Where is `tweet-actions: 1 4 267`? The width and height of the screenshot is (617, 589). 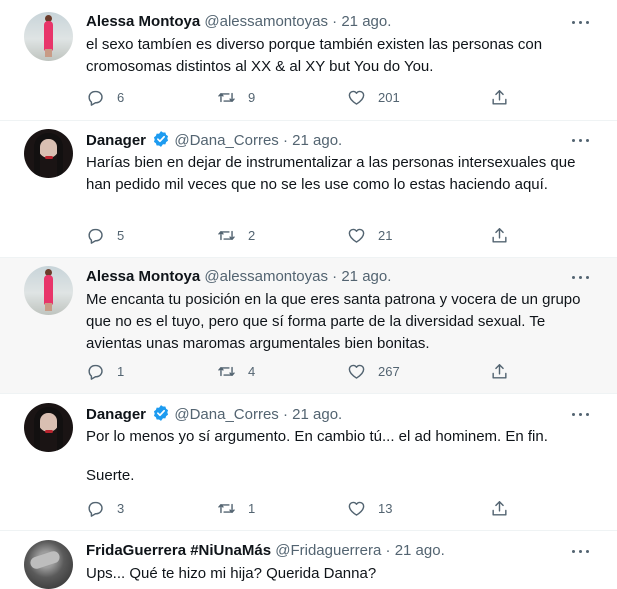
tweet-actions: 1 4 267 is located at coordinates (301, 371).